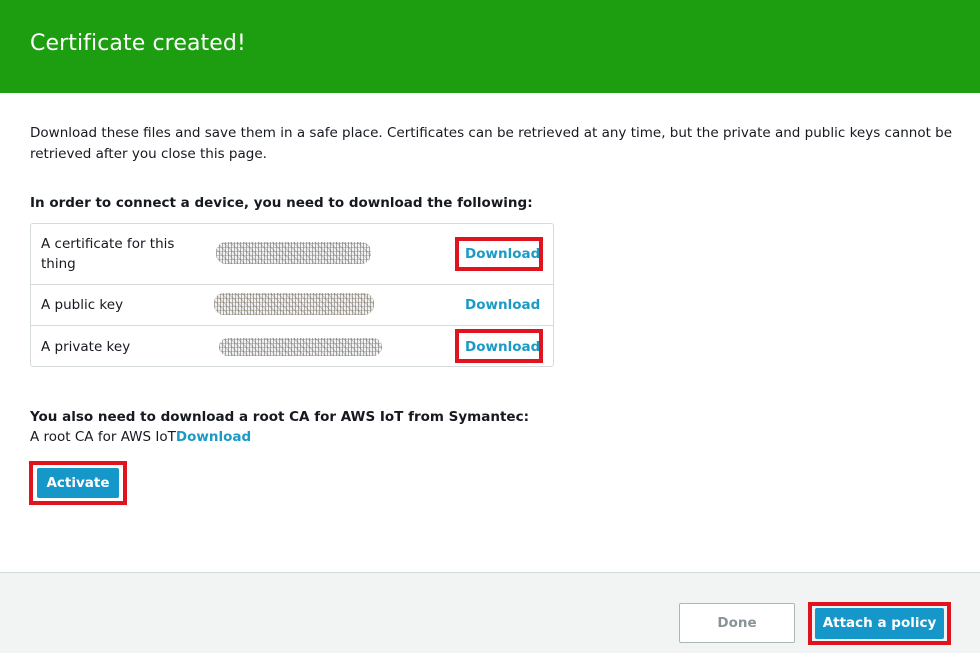 This screenshot has height=653, width=980. I want to click on highlight-download-certificate, so click(499, 254).